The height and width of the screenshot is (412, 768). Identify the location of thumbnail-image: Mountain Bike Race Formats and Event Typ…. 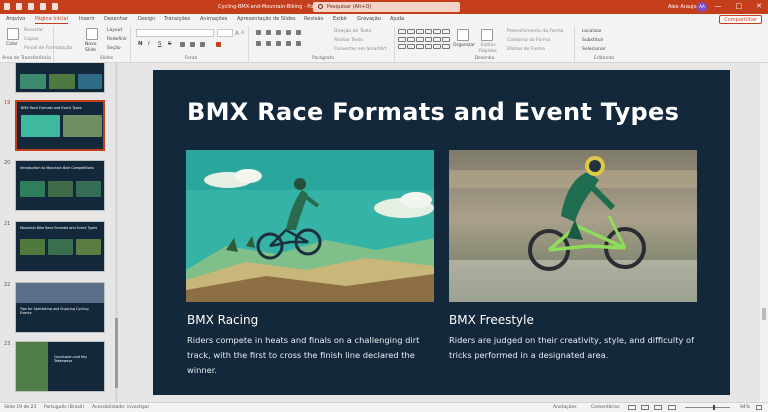
(60, 246).